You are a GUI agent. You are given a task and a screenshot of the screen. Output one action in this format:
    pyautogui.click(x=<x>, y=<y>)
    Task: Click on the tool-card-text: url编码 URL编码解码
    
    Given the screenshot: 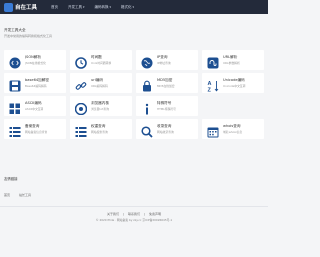 What is the action you would take?
    pyautogui.click(x=99, y=83)
    